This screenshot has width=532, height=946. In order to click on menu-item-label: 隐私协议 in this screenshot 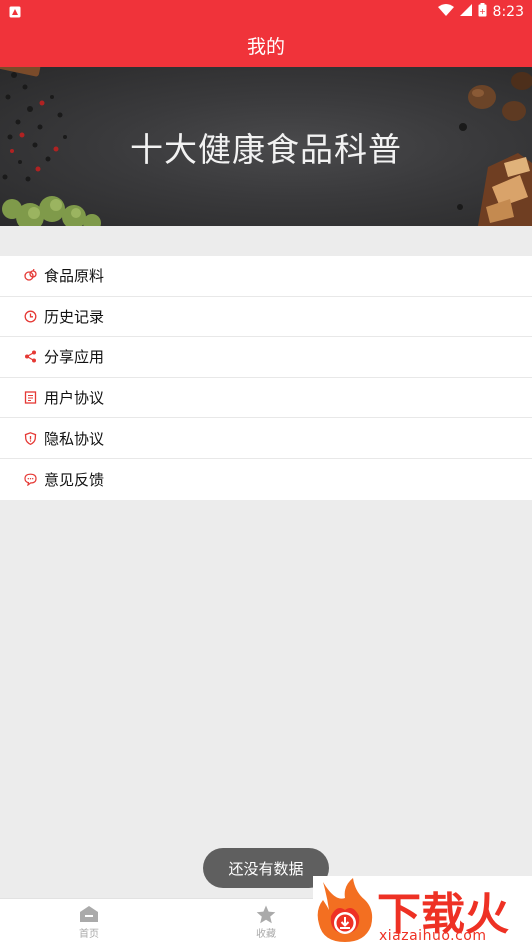, I will do `click(74, 438)`.